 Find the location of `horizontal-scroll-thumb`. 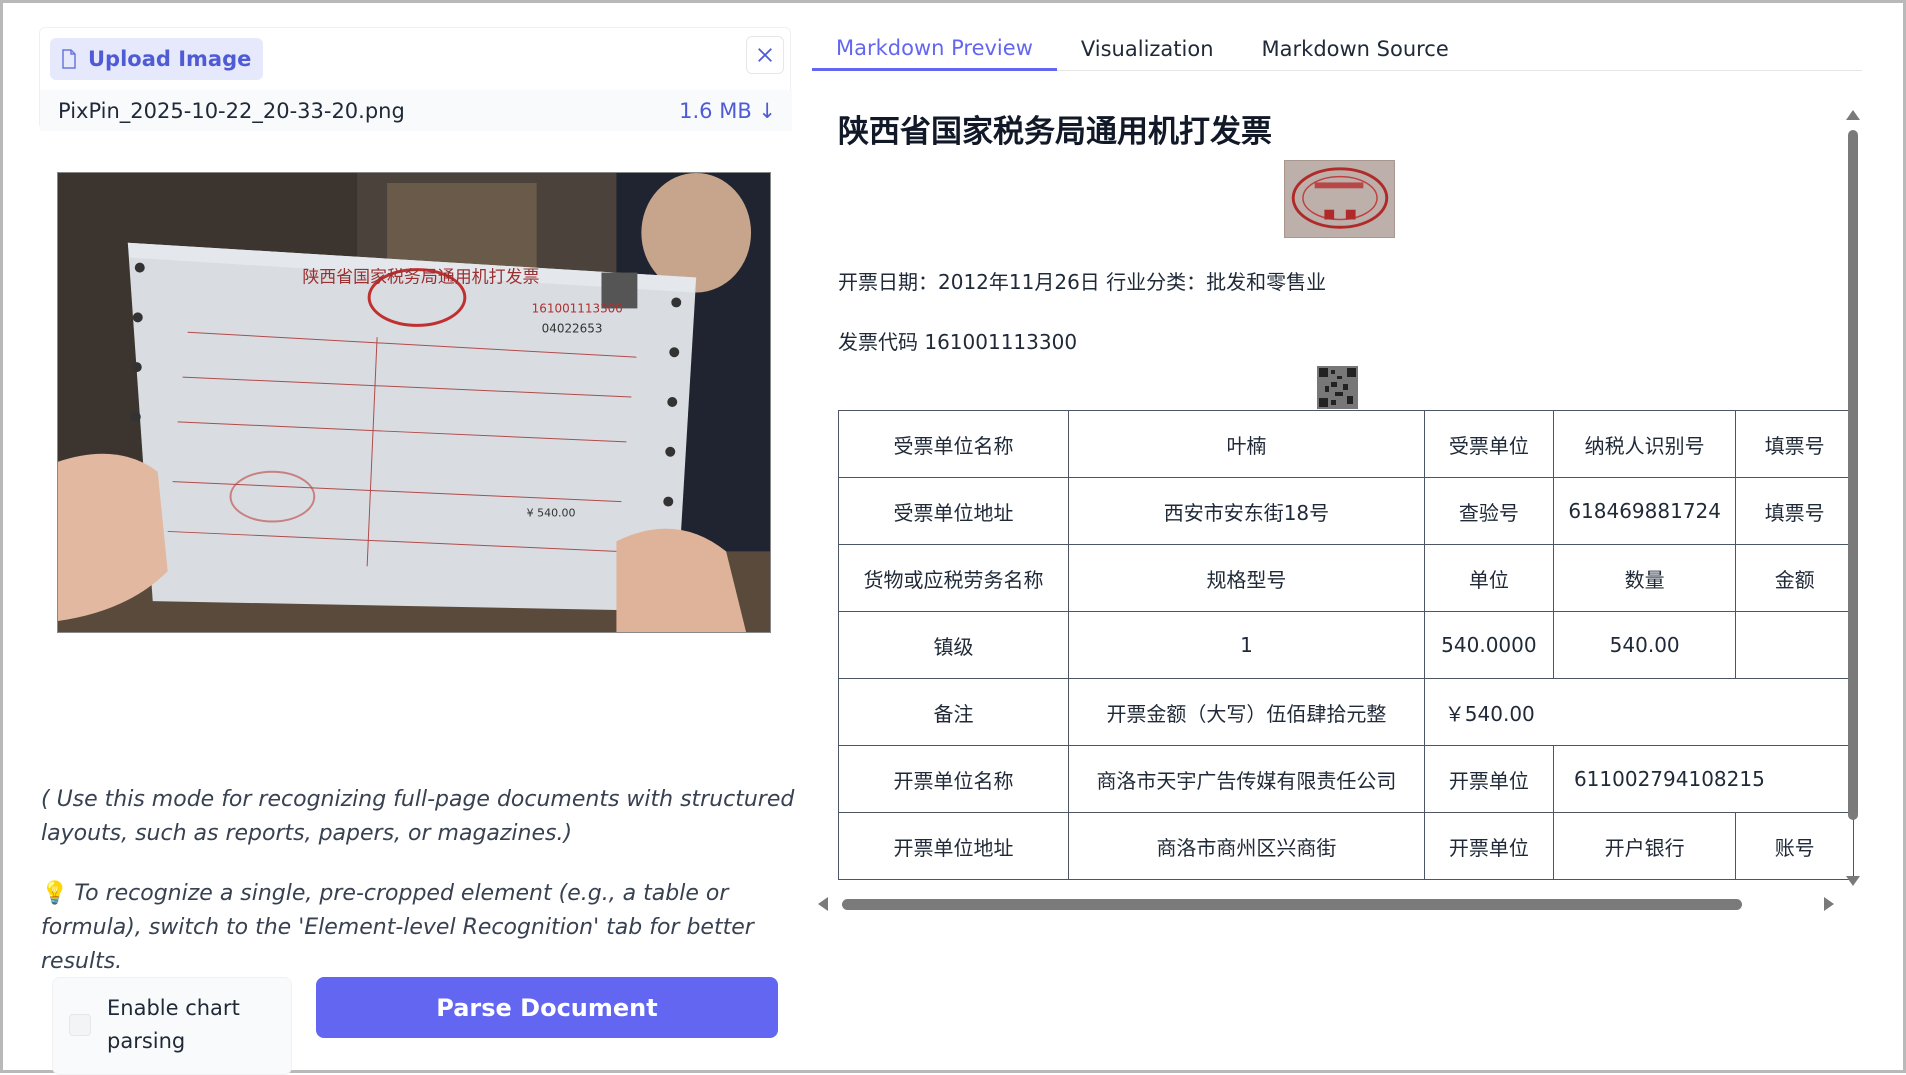

horizontal-scroll-thumb is located at coordinates (1292, 904).